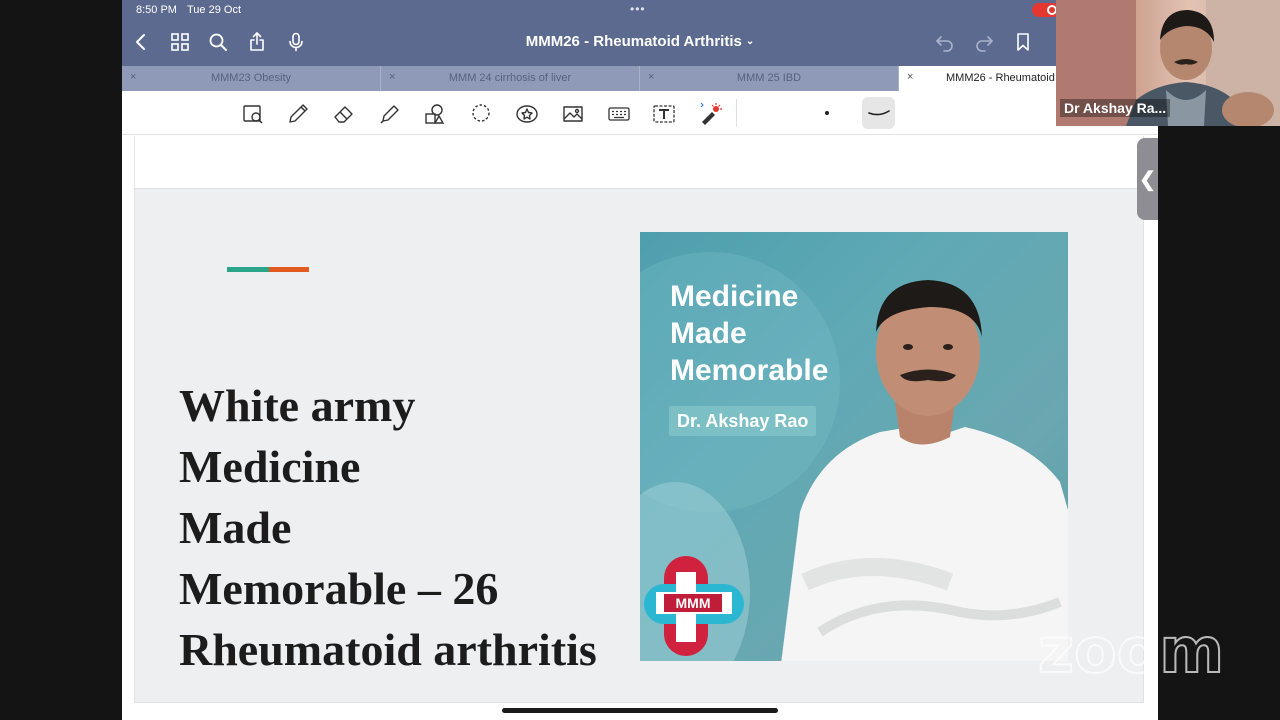 This screenshot has height=720, width=1280. I want to click on redo-button, so click(984, 42).